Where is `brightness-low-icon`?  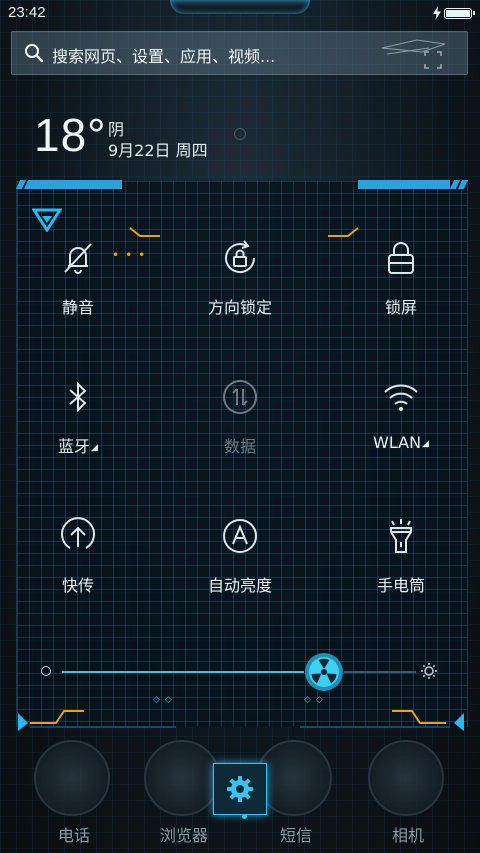 brightness-low-icon is located at coordinates (46, 671).